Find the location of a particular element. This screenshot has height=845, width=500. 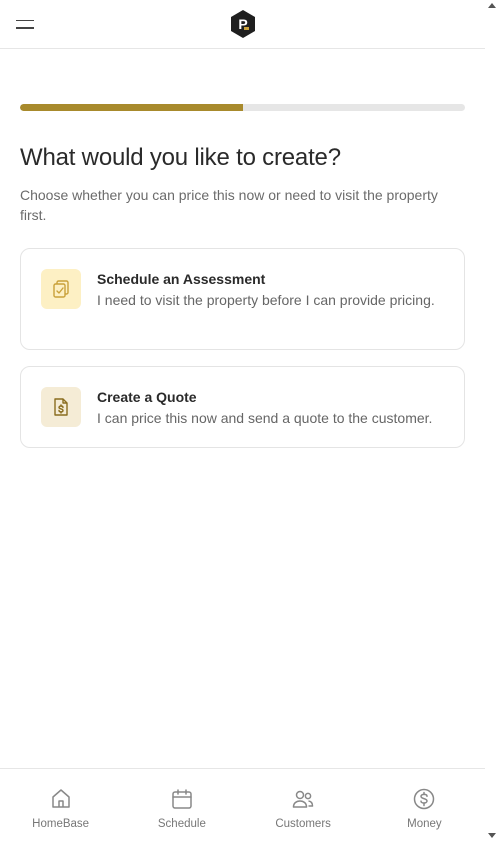

bottom-navigation: HomeBase Schedule Customers Money is located at coordinates (242, 806).